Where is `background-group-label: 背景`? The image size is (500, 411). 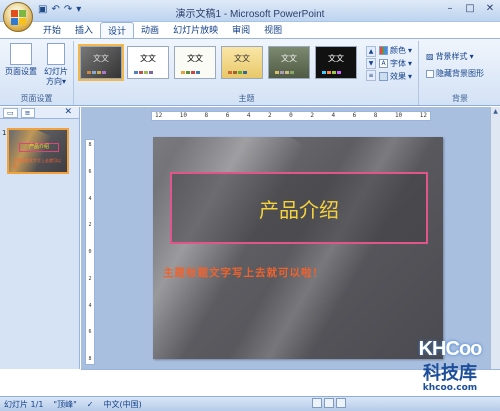 background-group-label: 背景 is located at coordinates (460, 98).